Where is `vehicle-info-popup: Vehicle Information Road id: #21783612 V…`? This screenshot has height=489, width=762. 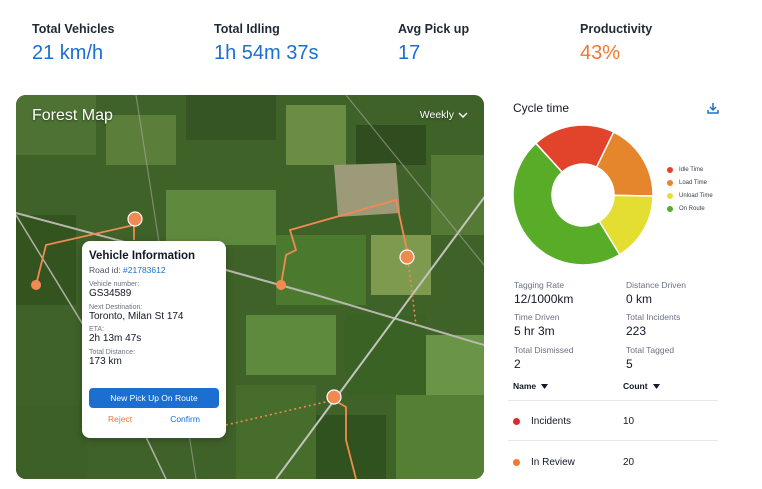
vehicle-info-popup: Vehicle Information Road id: #21783612 V… is located at coordinates (154, 339).